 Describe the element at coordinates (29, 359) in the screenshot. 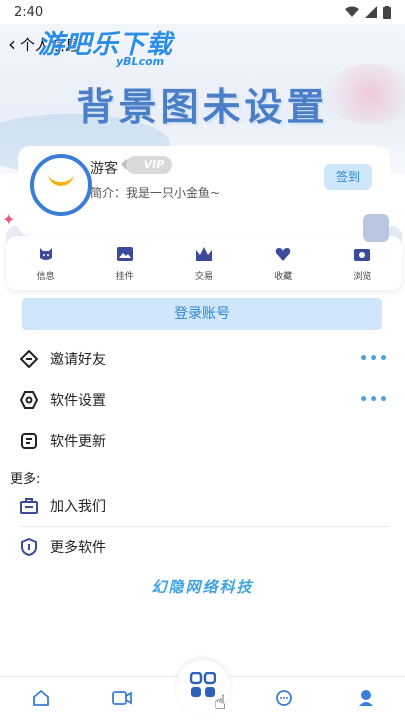

I see `share-icon` at that location.